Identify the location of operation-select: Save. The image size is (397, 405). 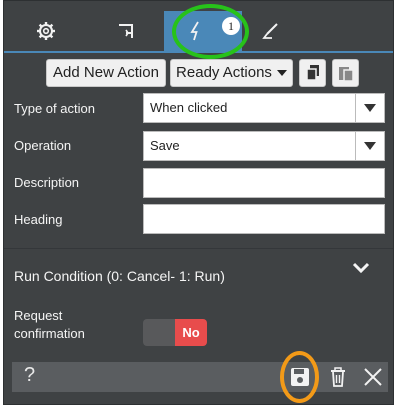
(264, 146).